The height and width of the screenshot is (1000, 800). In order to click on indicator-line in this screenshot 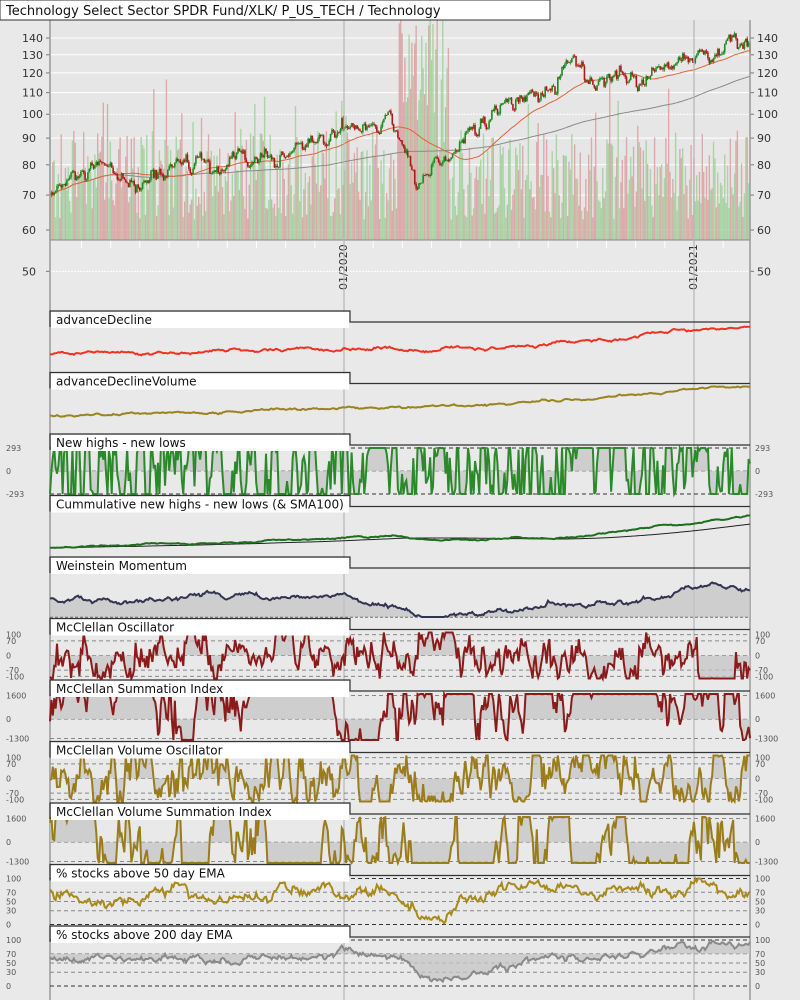, I will do `click(400, 341)`.